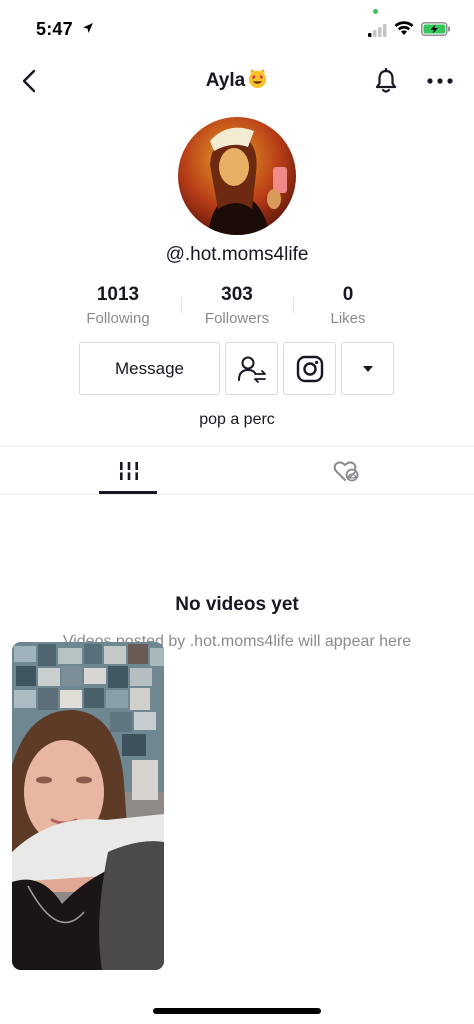  Describe the element at coordinates (237, 305) in the screenshot. I see `stat-followers: 303 Followers` at that location.